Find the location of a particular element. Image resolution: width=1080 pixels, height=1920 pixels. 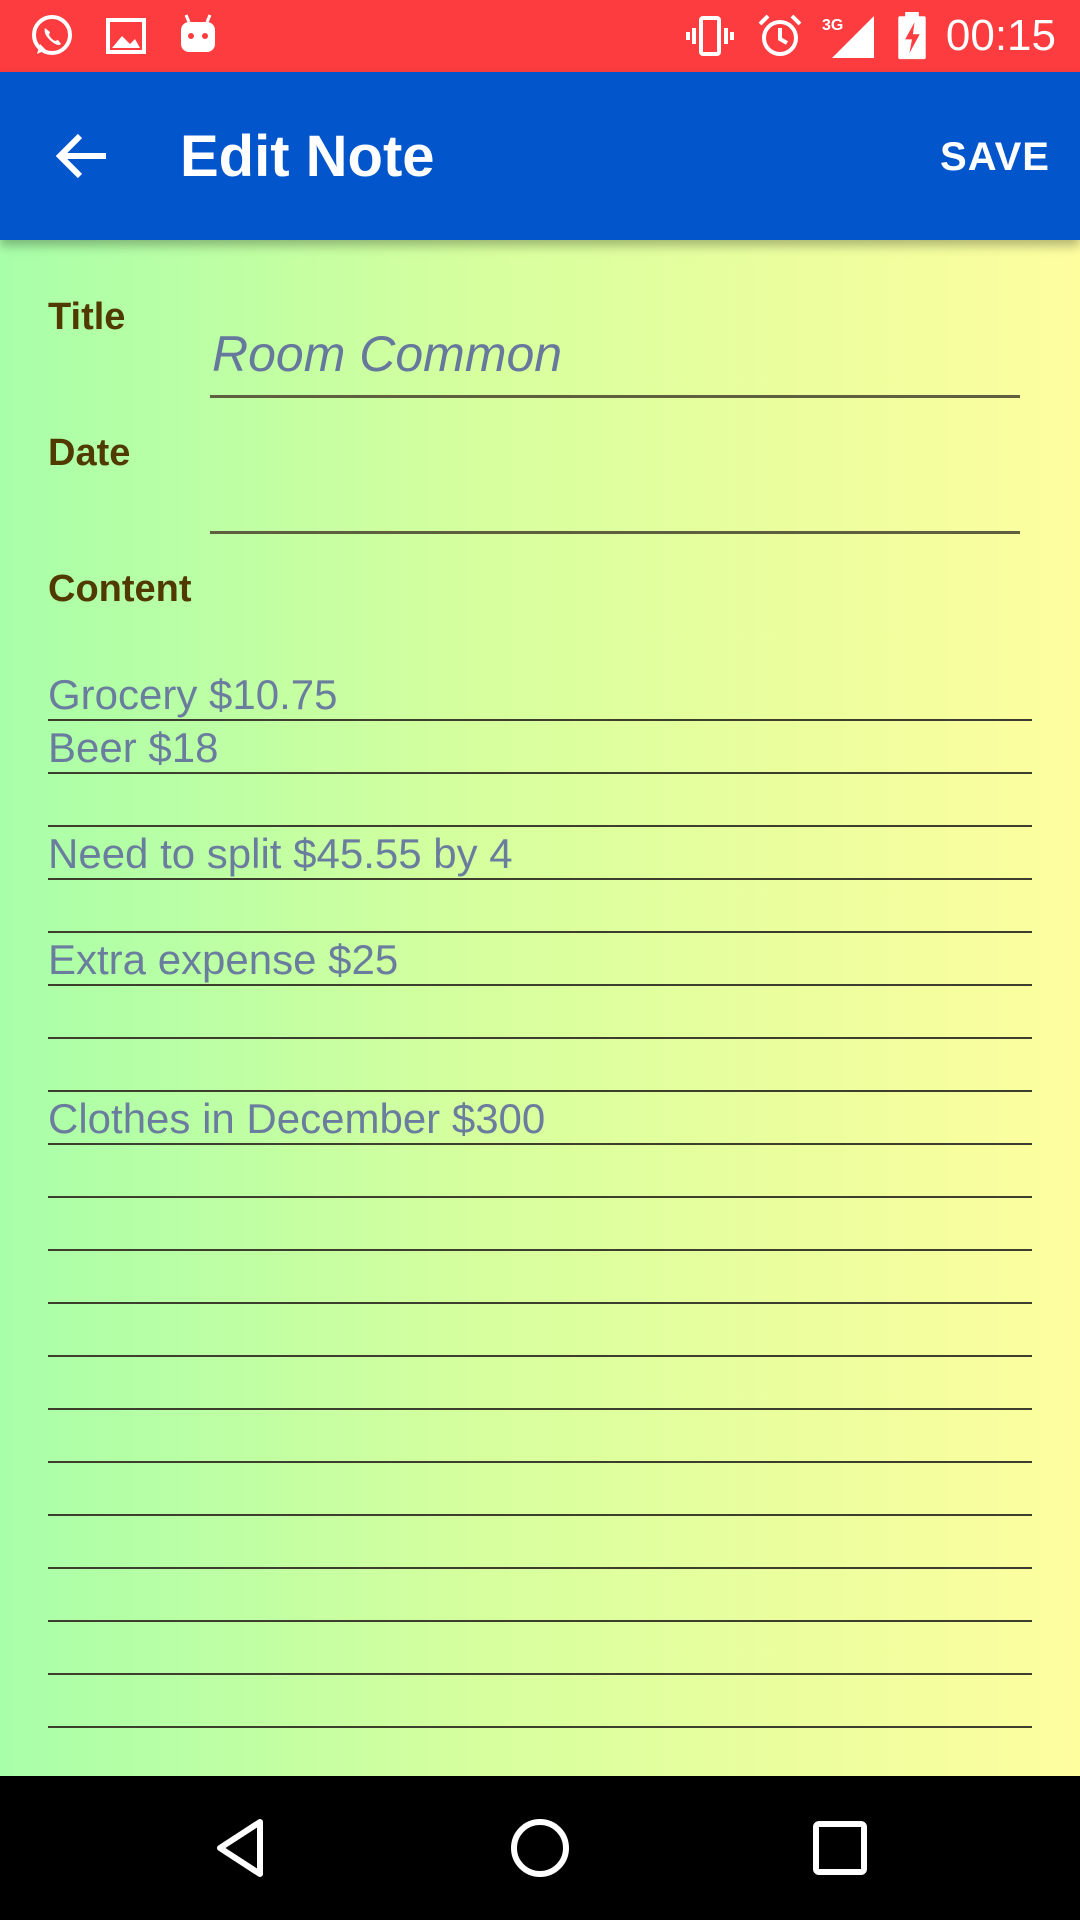

battery-charging-icon is located at coordinates (912, 36).